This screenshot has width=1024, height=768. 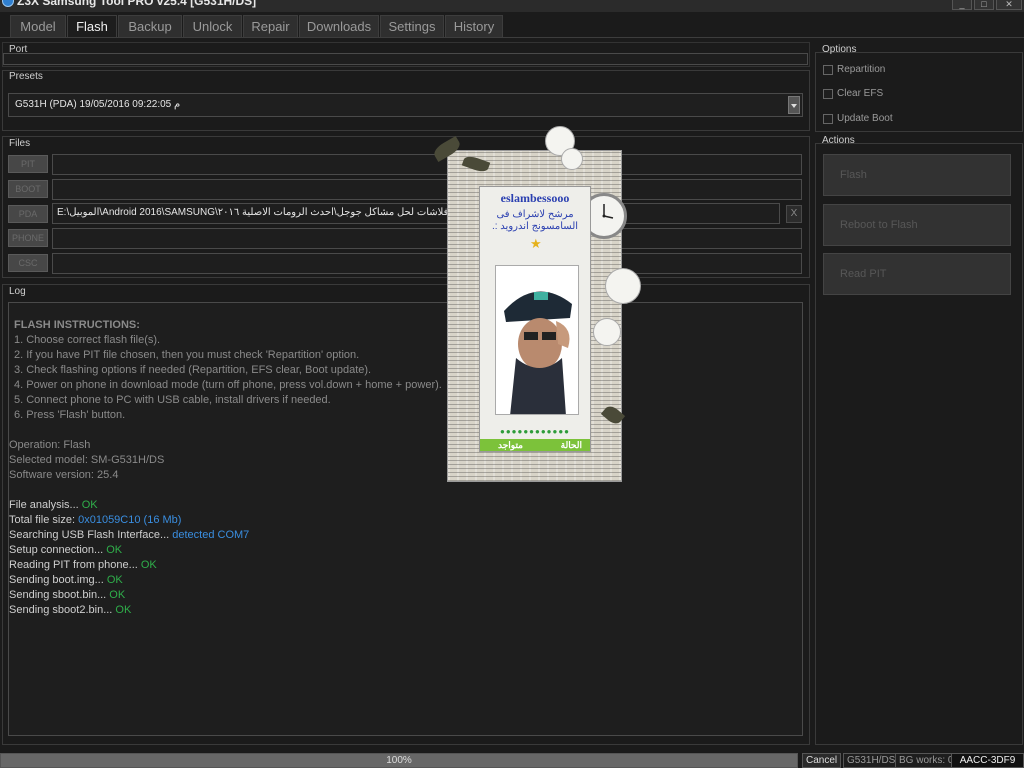 I want to click on log-entry: Total file size: 0x01059C10 (16 Mb), so click(x=405, y=520).